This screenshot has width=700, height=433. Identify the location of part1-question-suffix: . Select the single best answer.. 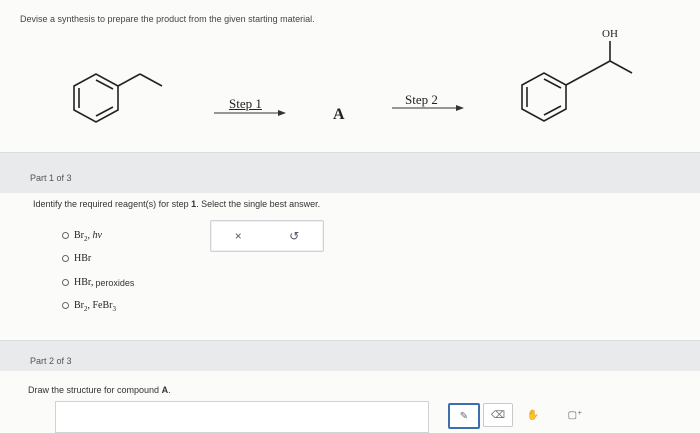
(258, 204).